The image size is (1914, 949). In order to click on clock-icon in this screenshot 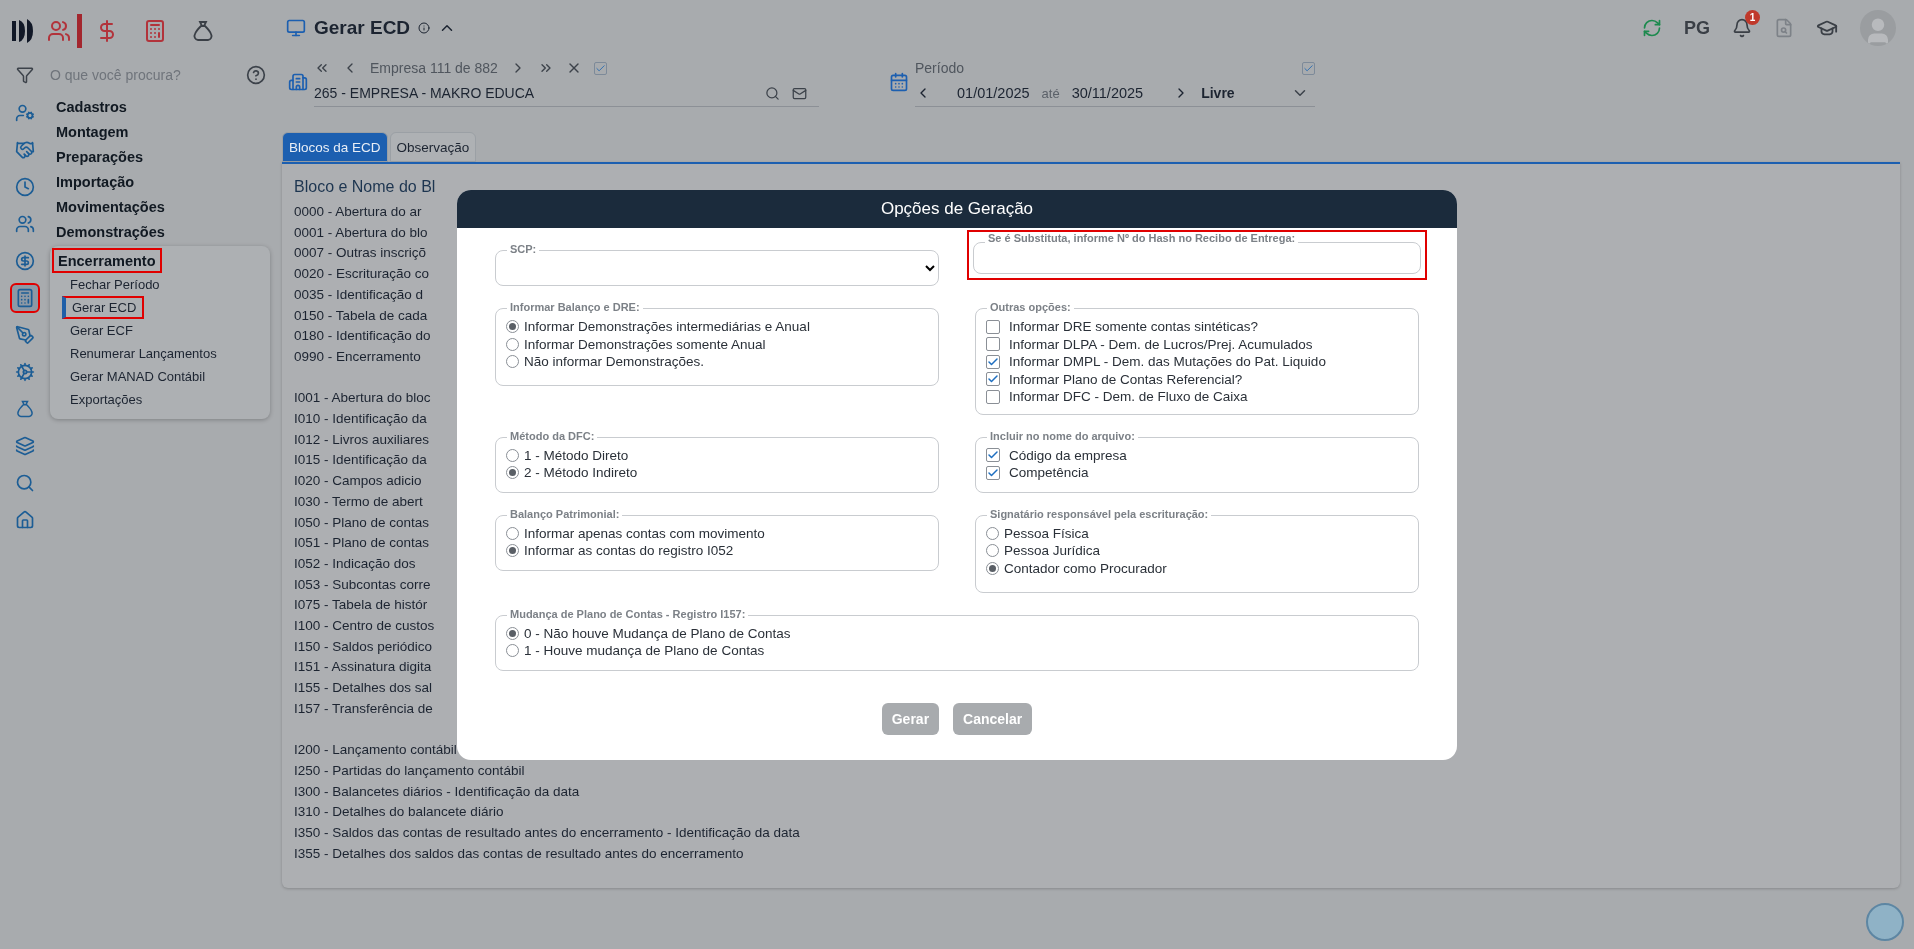, I will do `click(25, 187)`.